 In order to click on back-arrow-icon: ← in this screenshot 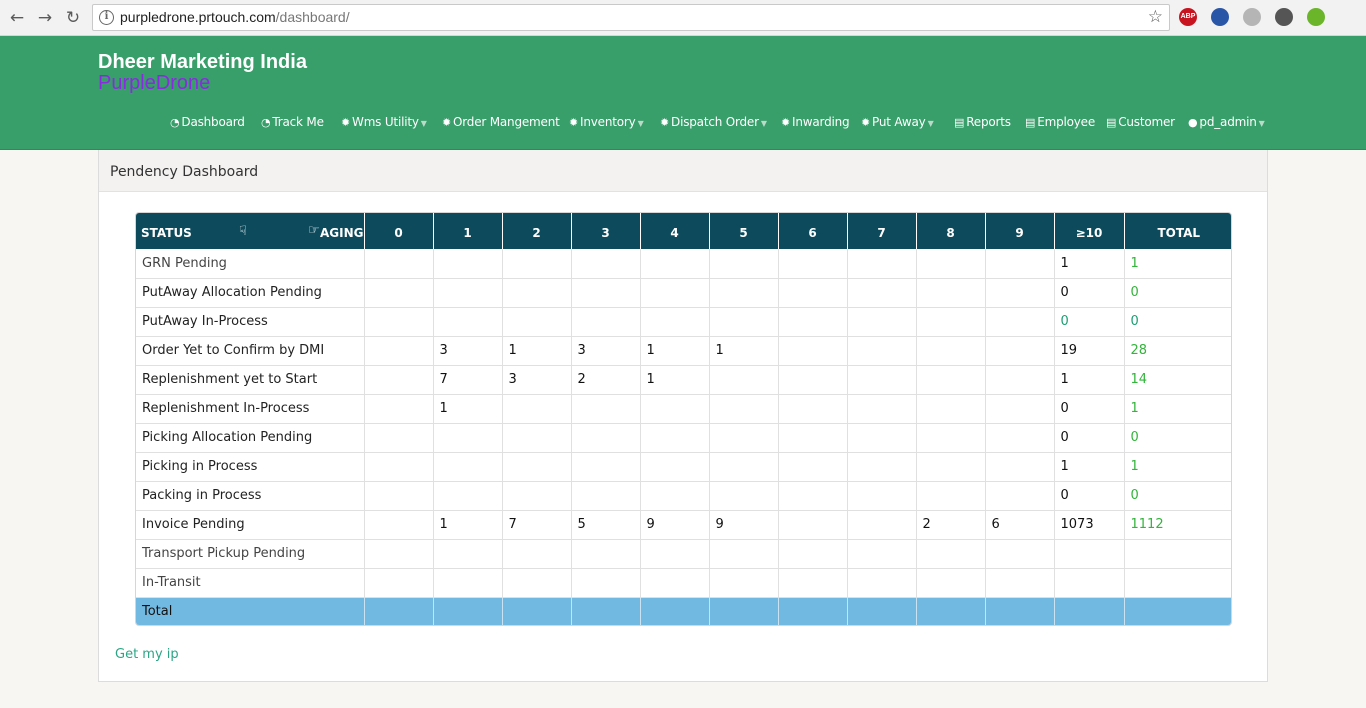, I will do `click(17, 18)`.